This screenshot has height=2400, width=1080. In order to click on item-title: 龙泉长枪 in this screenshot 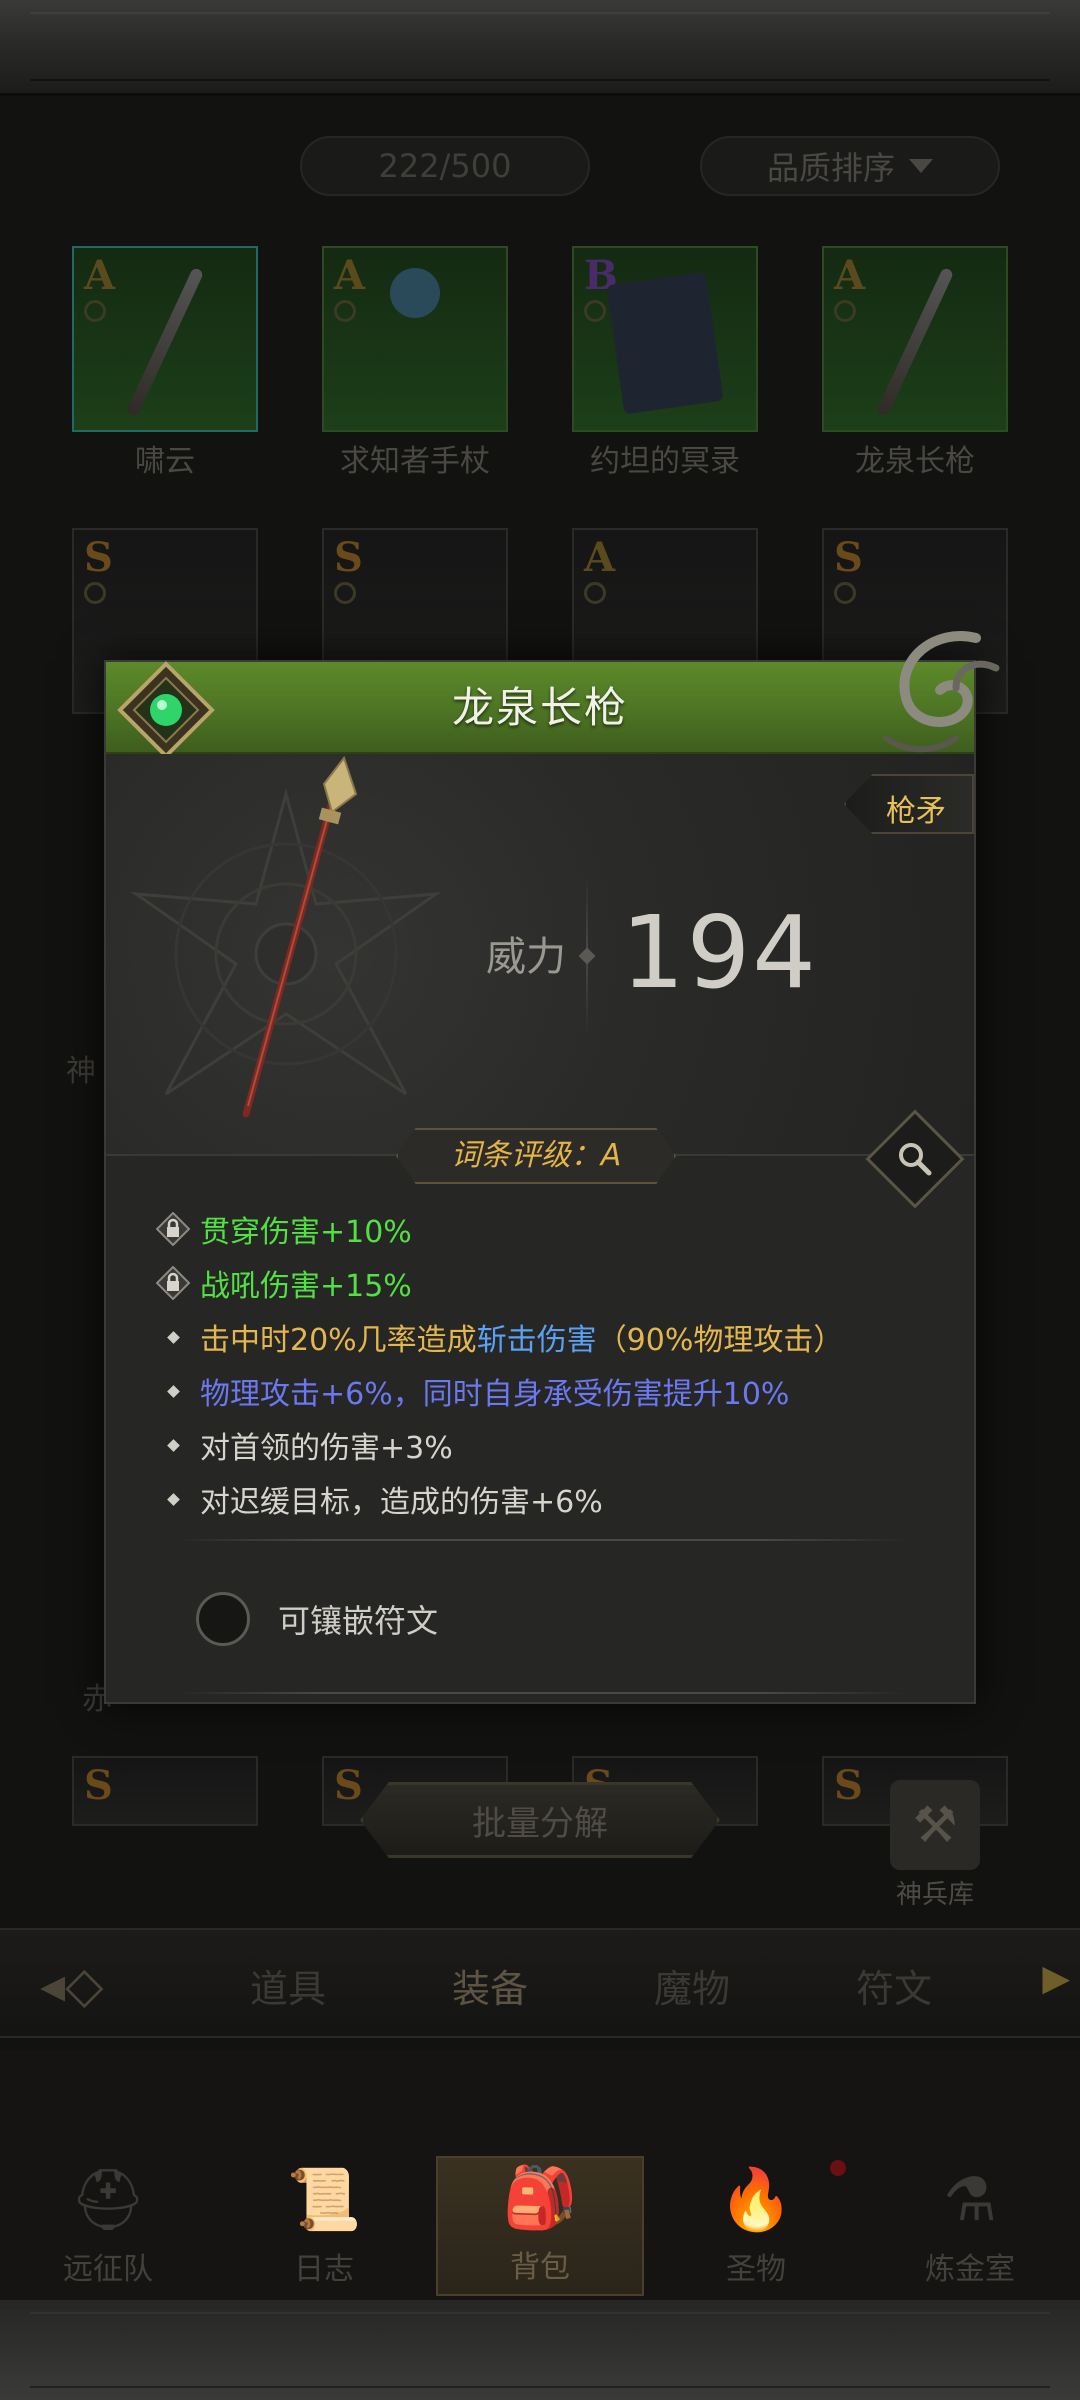, I will do `click(539, 707)`.